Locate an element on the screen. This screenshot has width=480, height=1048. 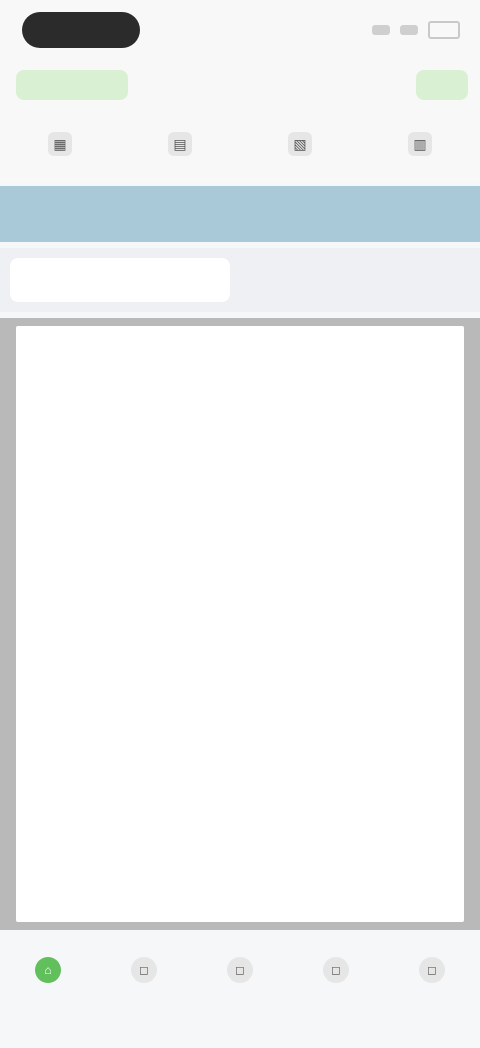
toolbar-item-3: ▧ is located at coordinates (300, 147).